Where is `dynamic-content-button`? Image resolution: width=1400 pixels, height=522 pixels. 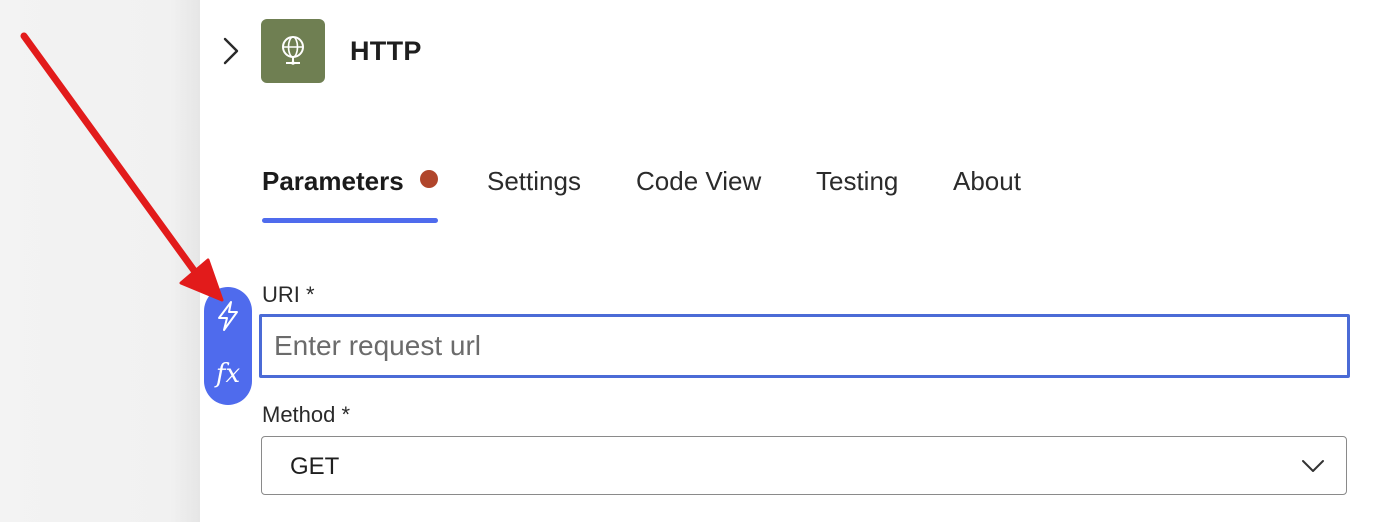 dynamic-content-button is located at coordinates (228, 318).